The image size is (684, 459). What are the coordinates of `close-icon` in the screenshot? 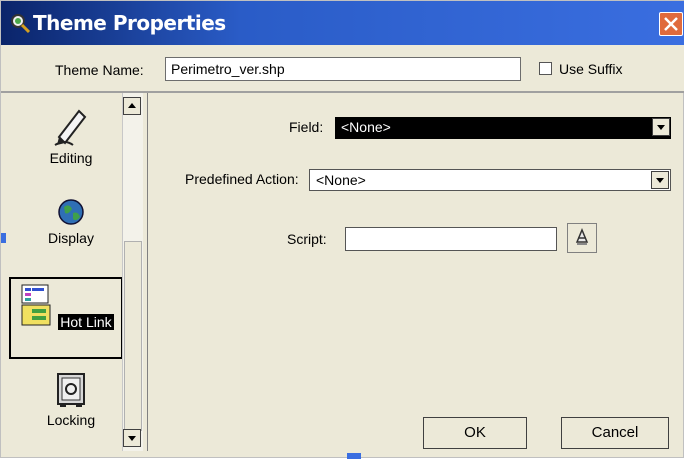 It's located at (671, 24).